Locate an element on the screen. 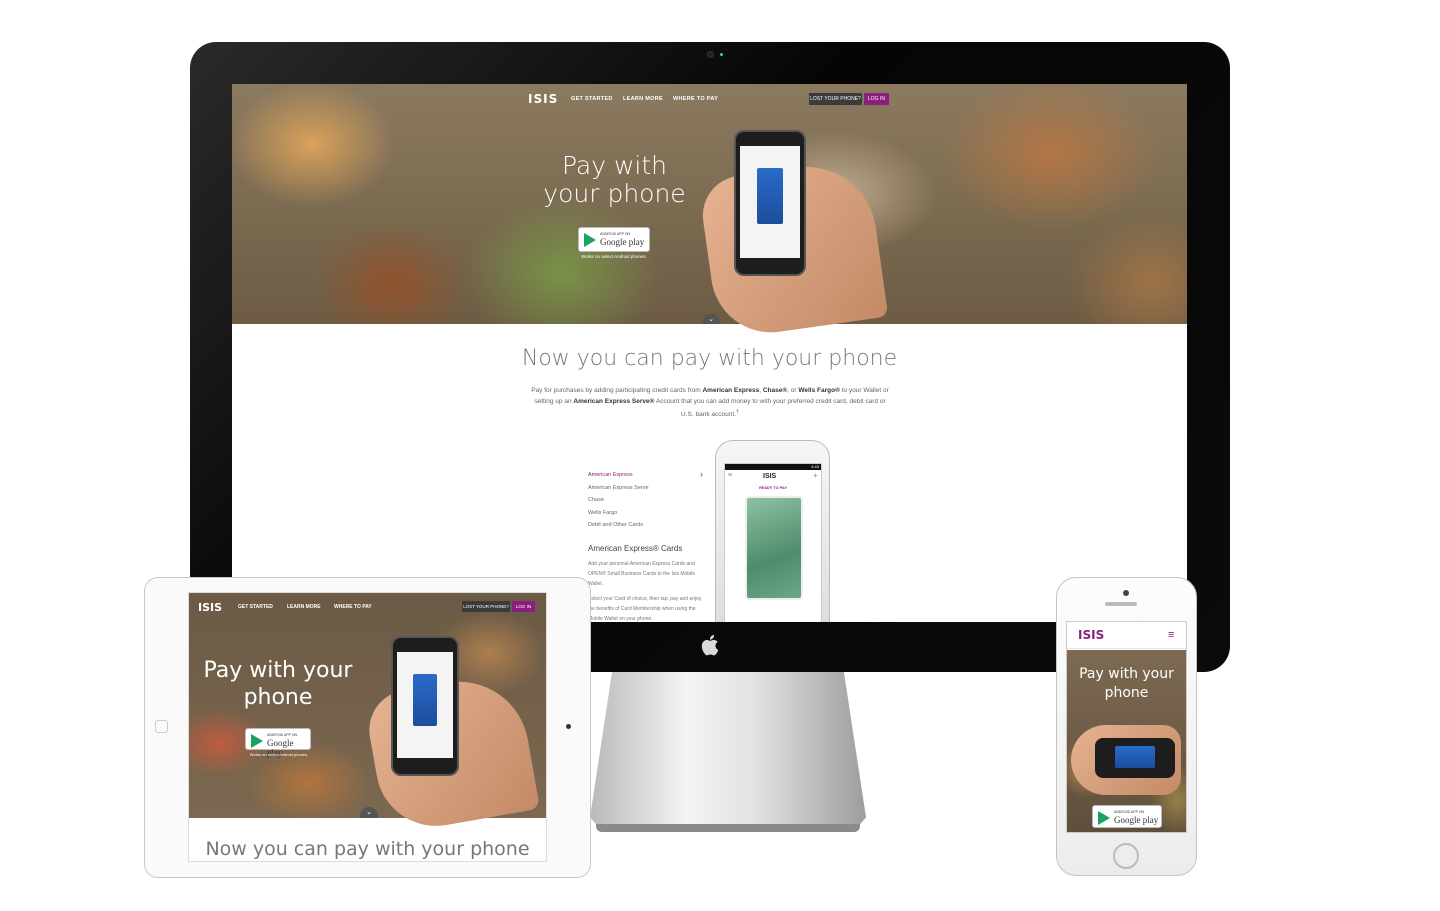 The image size is (1440, 911). amex-green-card-image is located at coordinates (774, 548).